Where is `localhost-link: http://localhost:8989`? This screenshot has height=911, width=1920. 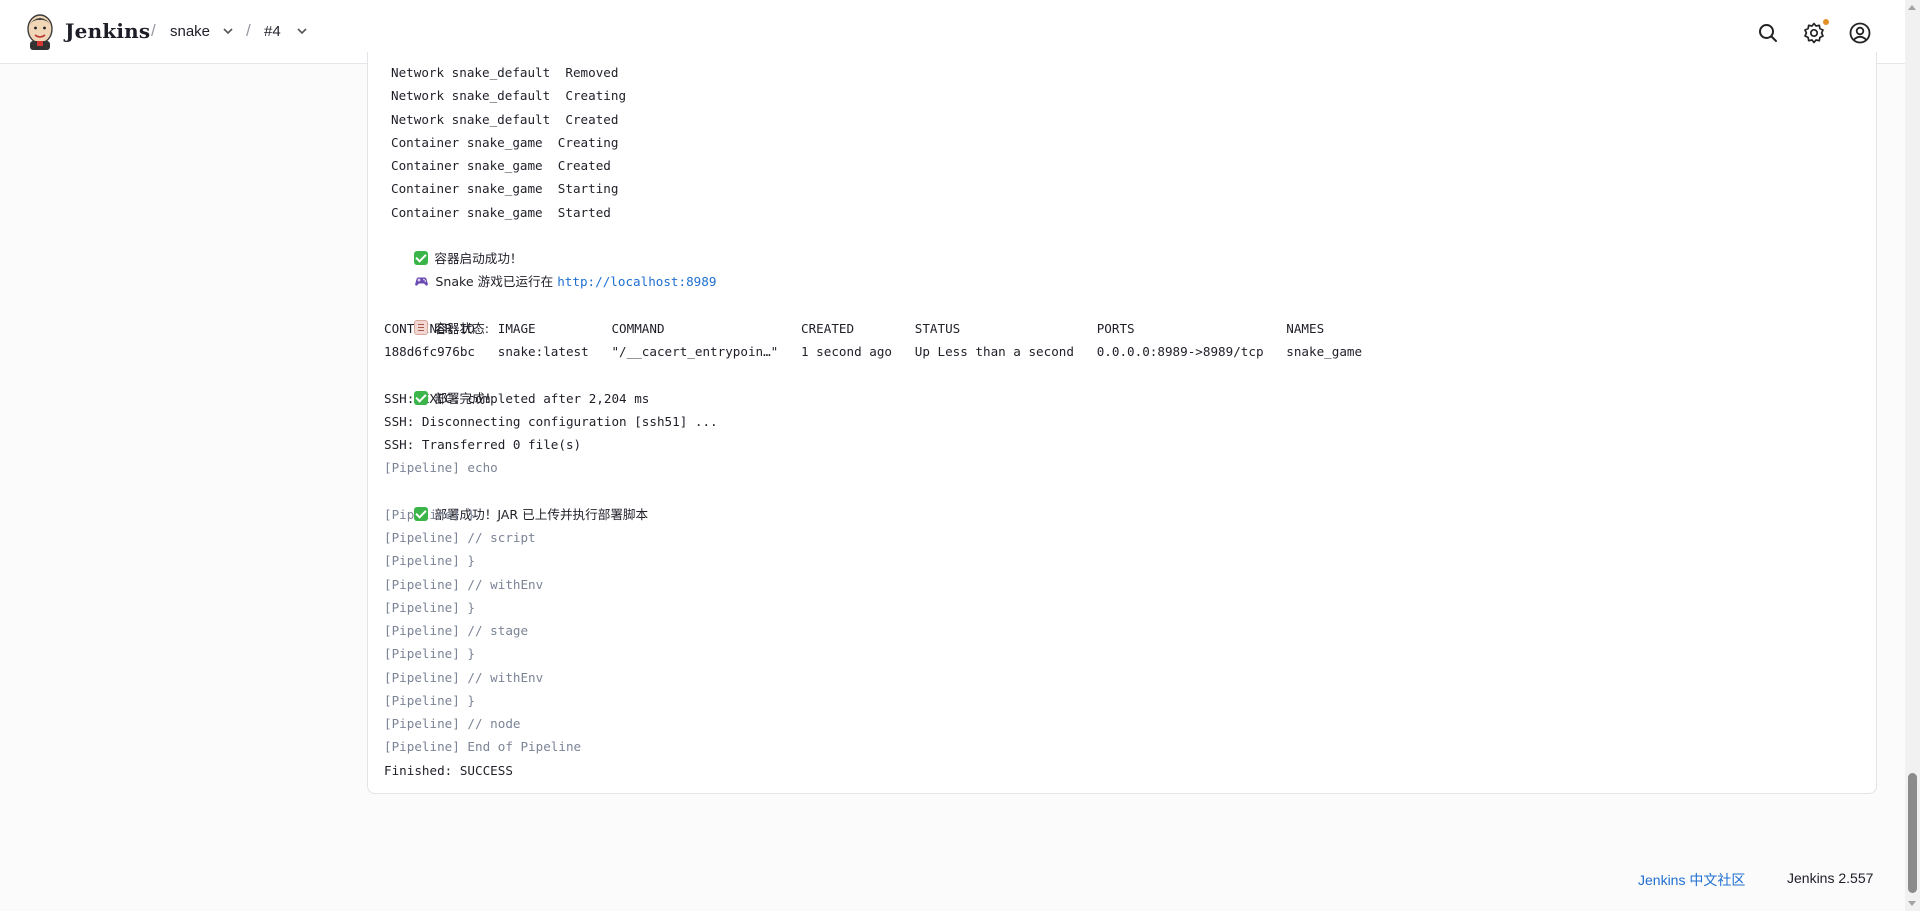 localhost-link: http://localhost:8989 is located at coordinates (636, 281).